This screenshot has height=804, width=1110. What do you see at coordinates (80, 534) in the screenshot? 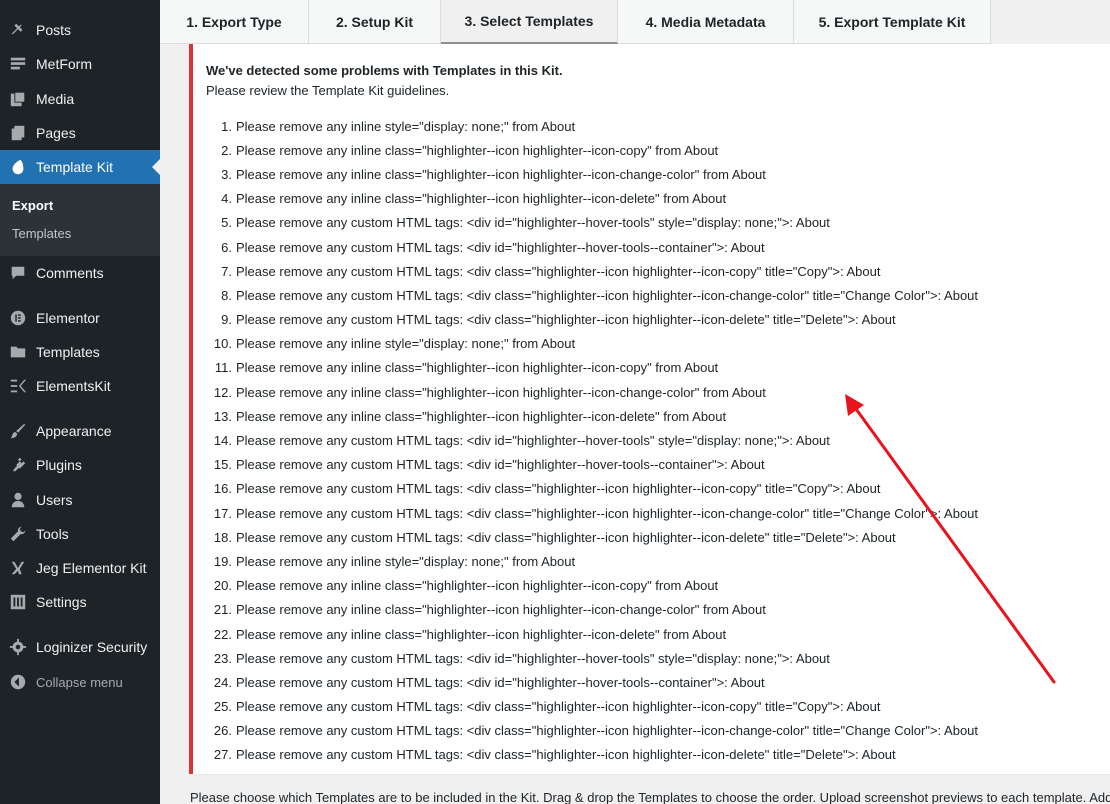
I see `sidebar-item-tools: Tools` at bounding box center [80, 534].